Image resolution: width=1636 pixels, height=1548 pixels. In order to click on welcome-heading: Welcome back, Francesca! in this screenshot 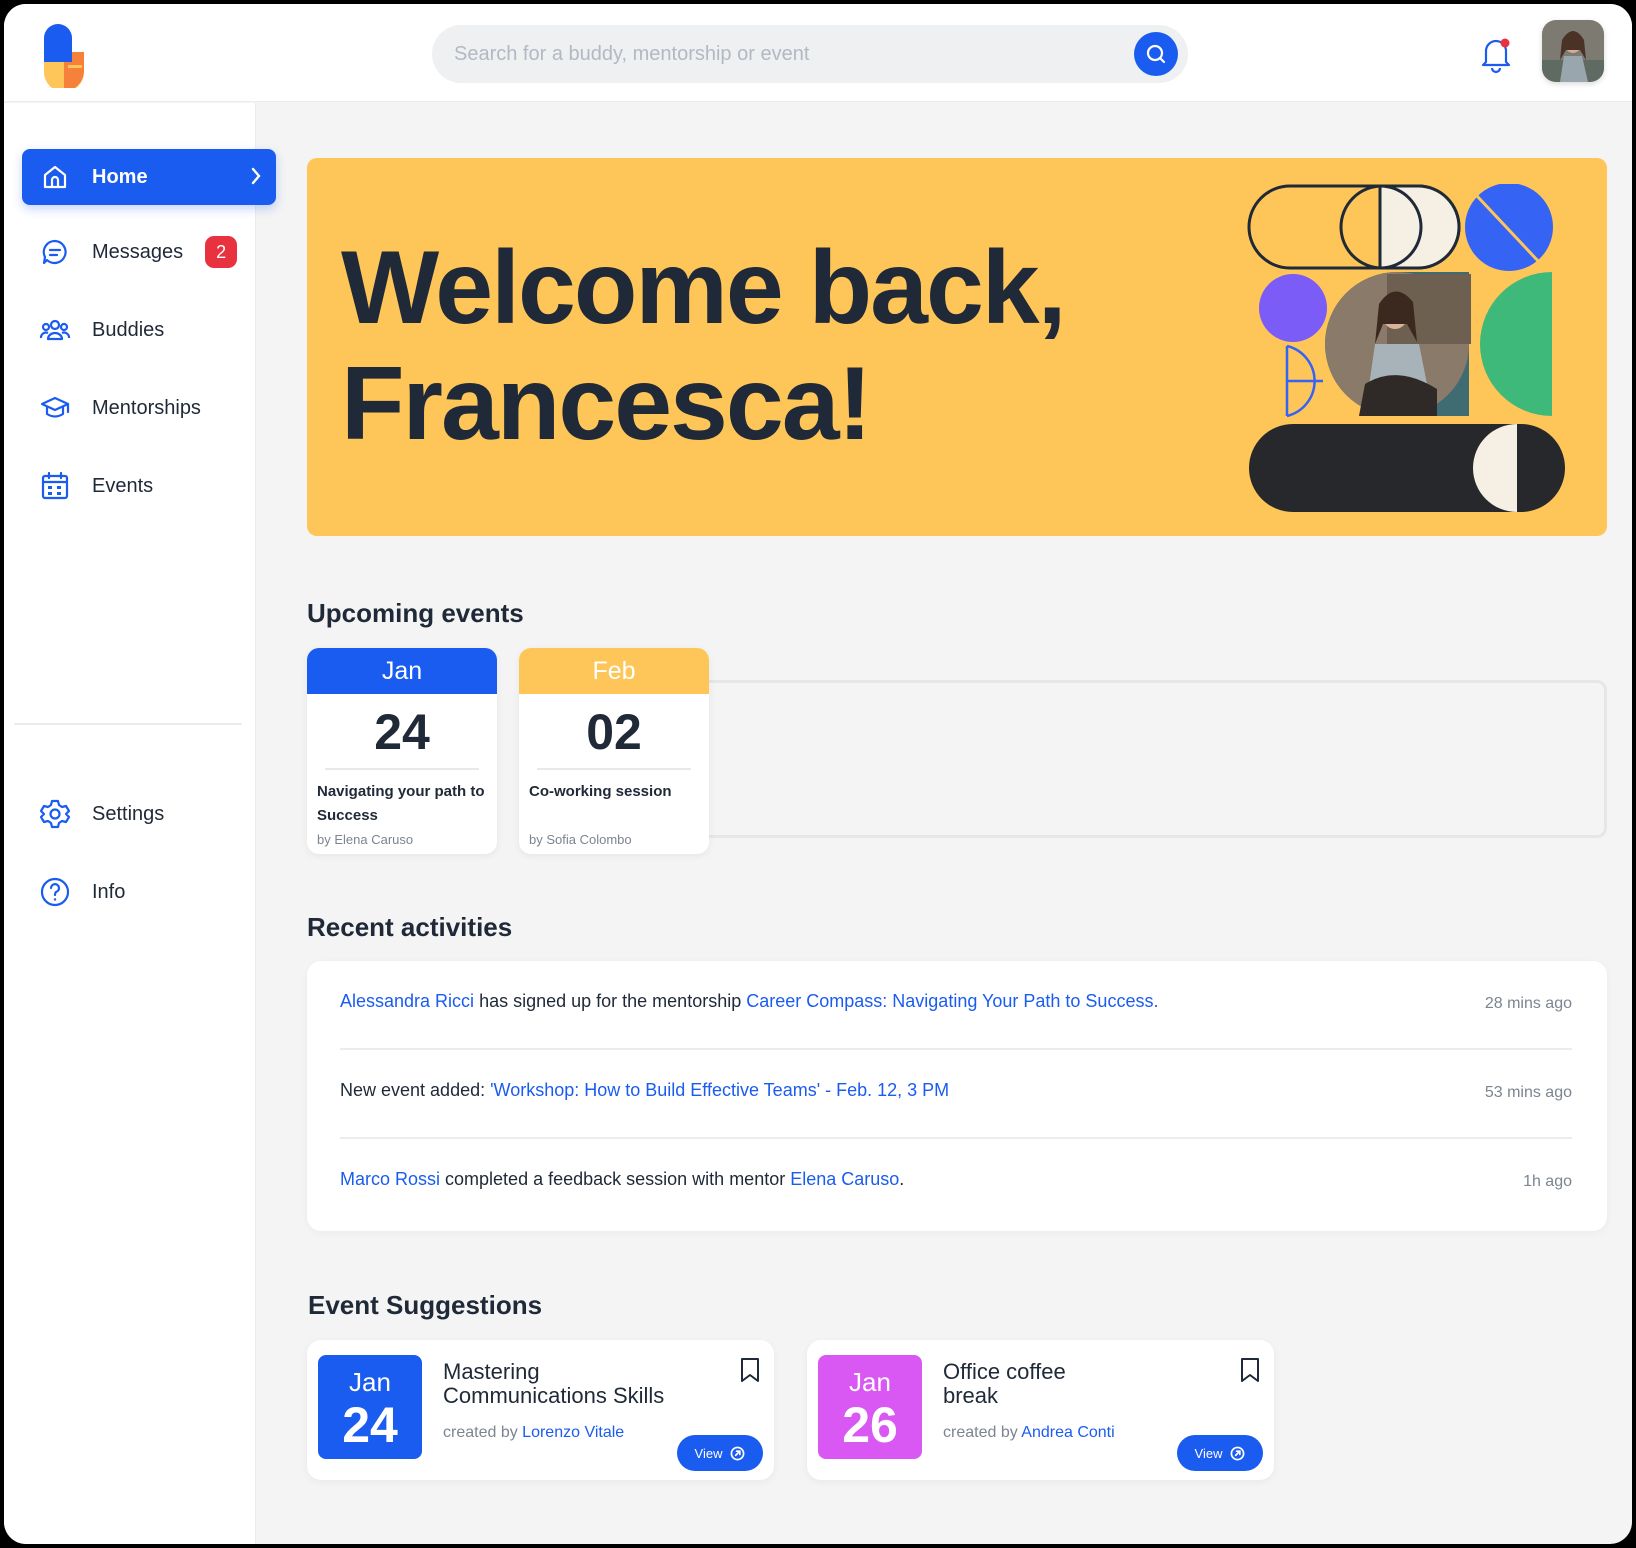, I will do `click(704, 346)`.